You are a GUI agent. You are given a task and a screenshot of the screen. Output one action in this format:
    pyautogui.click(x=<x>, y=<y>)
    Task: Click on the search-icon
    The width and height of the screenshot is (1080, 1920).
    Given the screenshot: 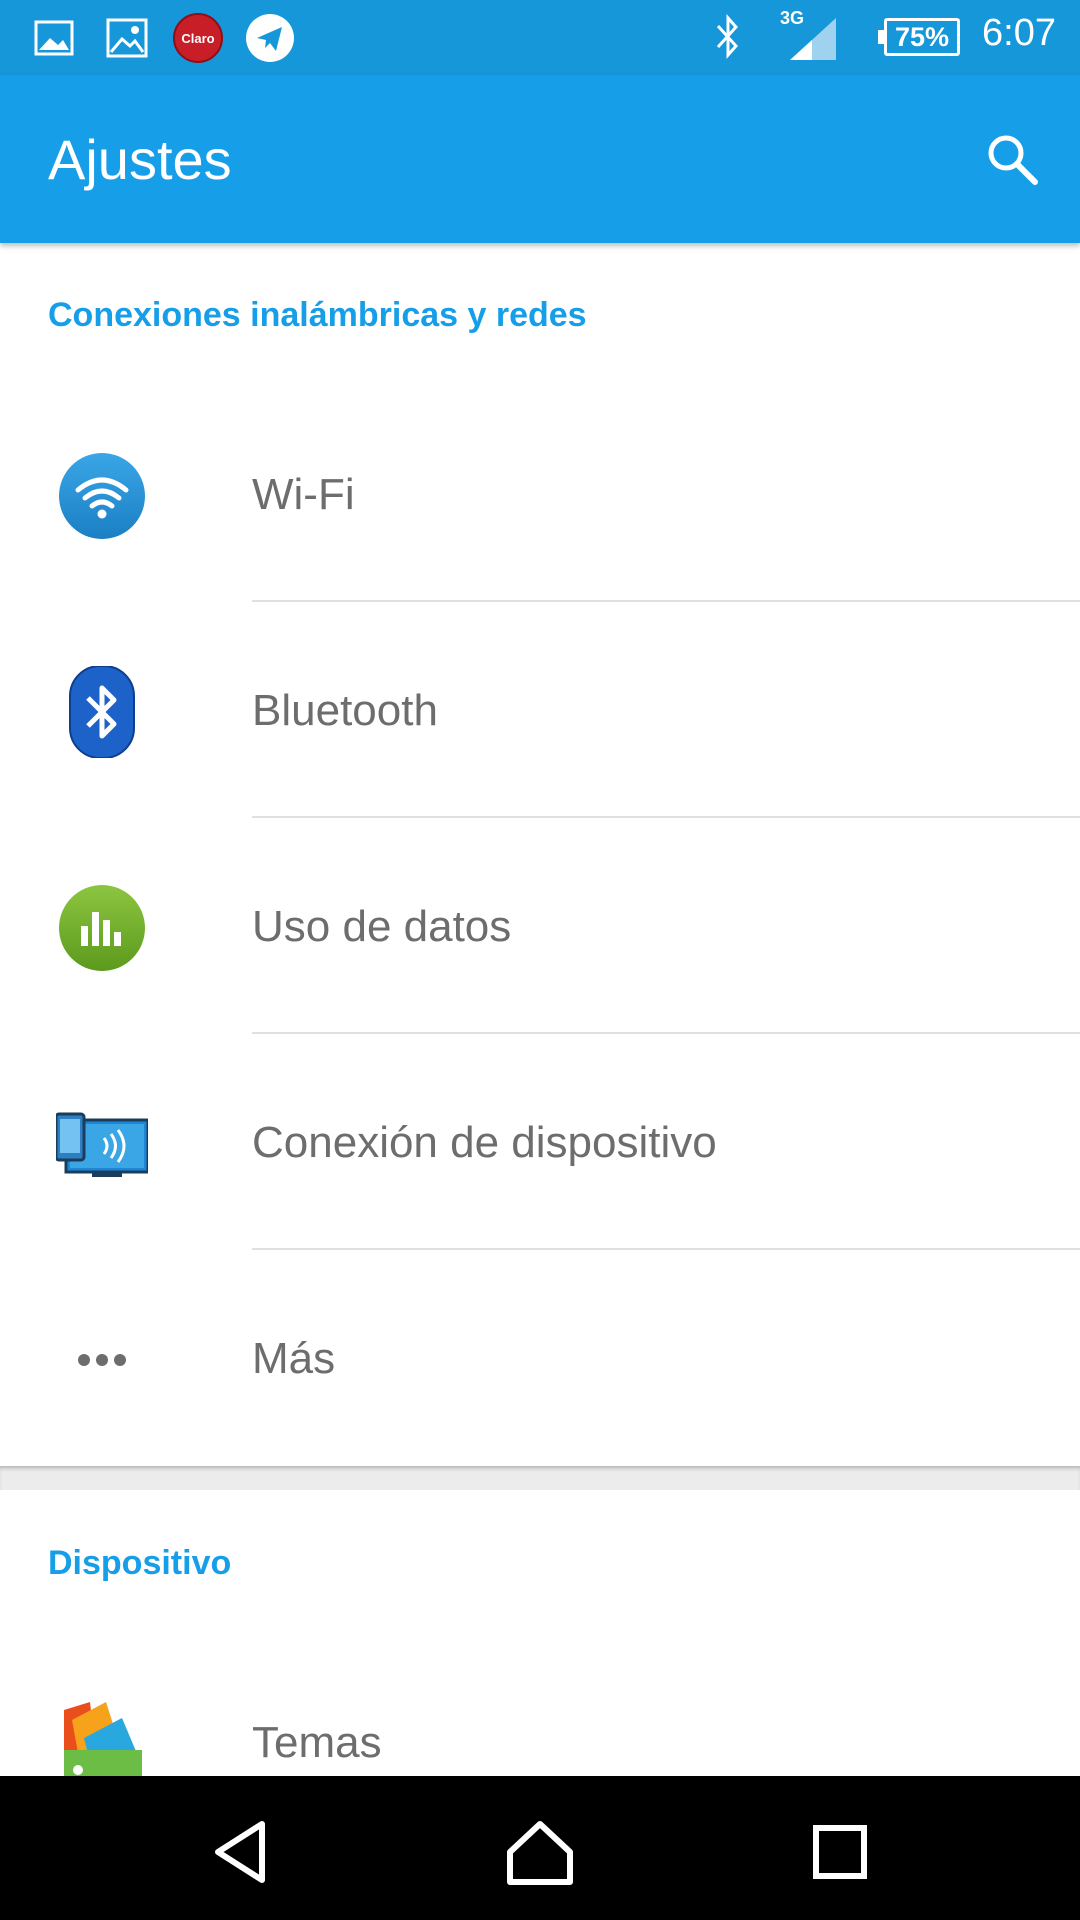 What is the action you would take?
    pyautogui.click(x=1012, y=159)
    